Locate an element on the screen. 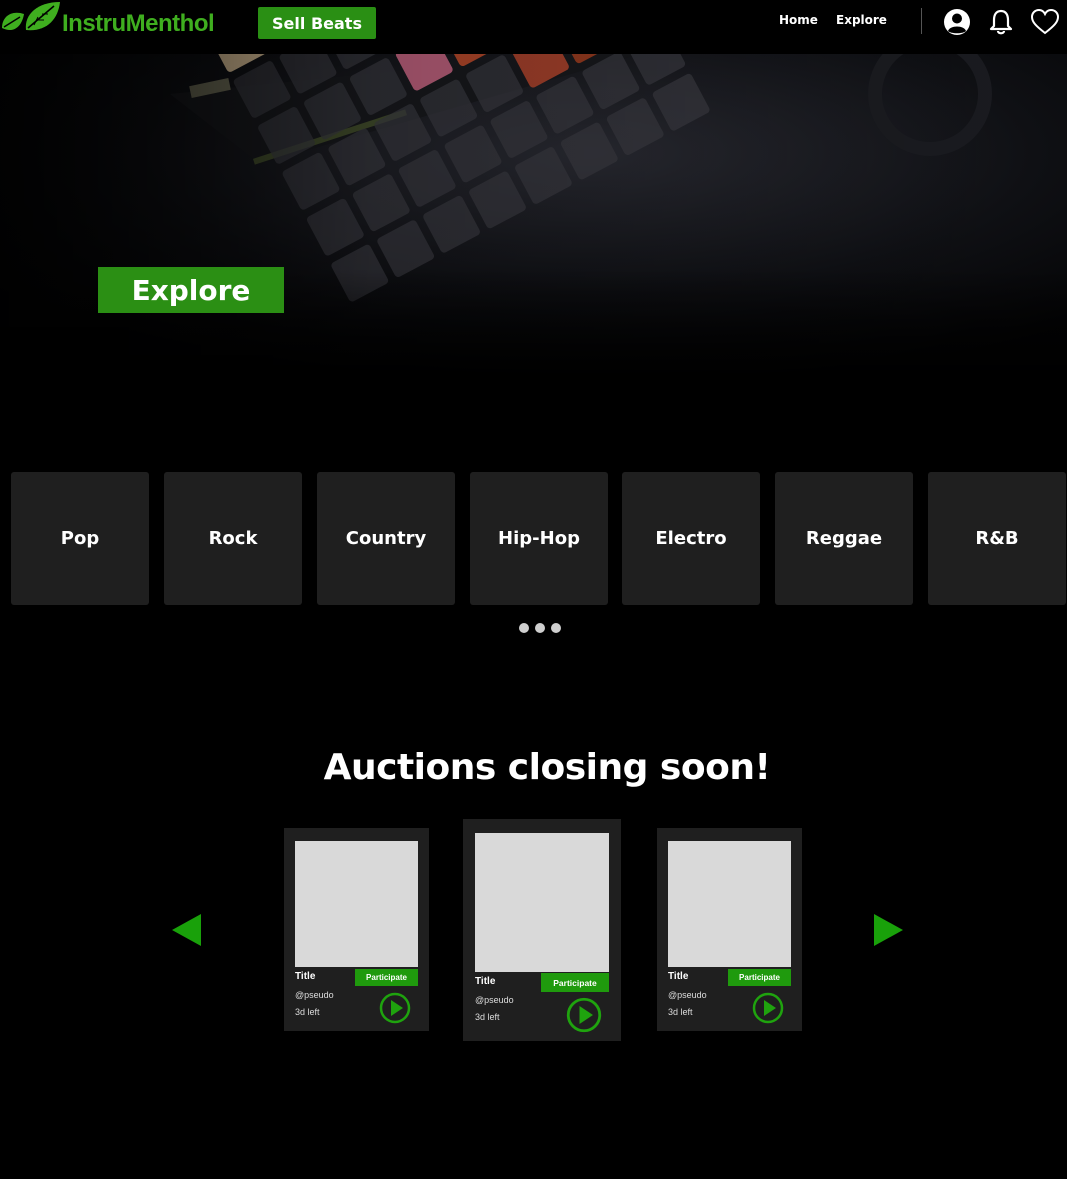 The height and width of the screenshot is (1179, 1067). brand-logo: InstruMenthol is located at coordinates (115, 22).